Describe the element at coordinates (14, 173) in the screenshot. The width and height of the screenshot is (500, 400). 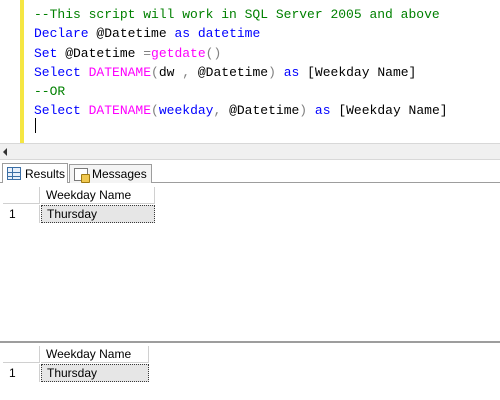
I see `grid-icon` at that location.